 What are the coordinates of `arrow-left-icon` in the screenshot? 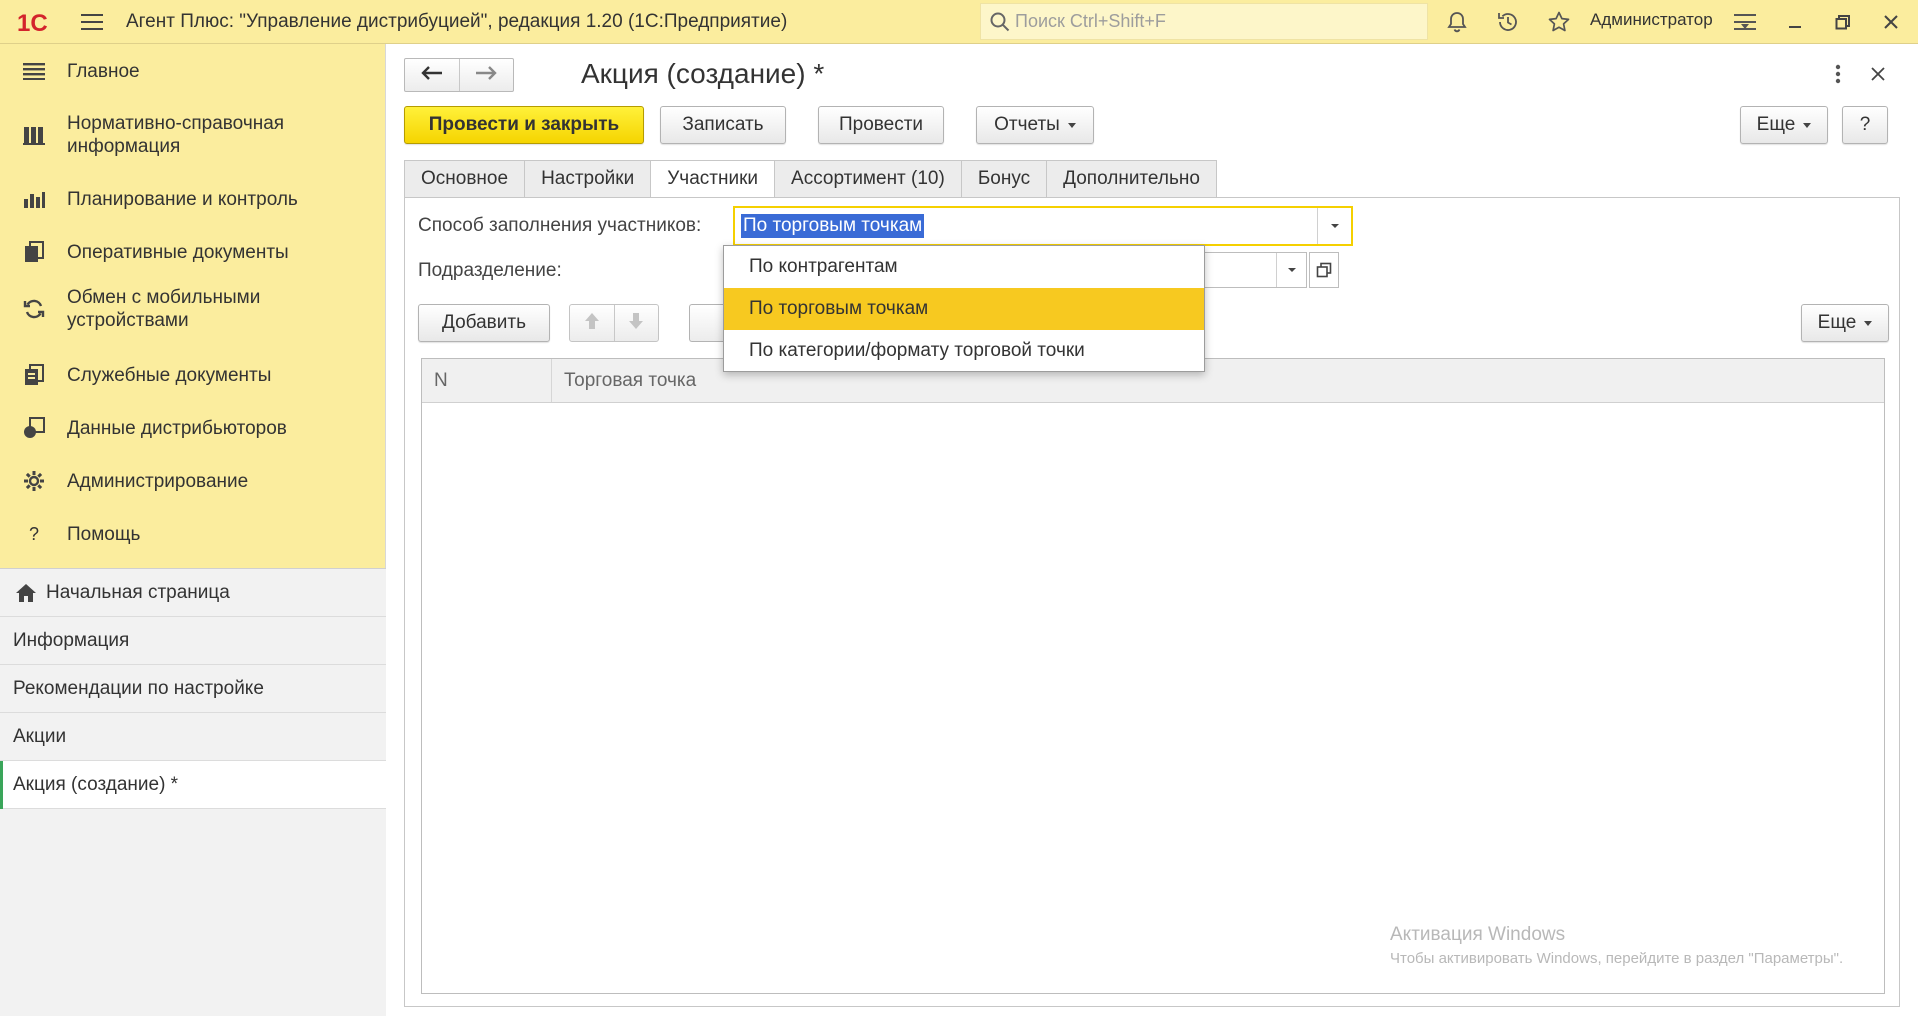 It's located at (432, 75).